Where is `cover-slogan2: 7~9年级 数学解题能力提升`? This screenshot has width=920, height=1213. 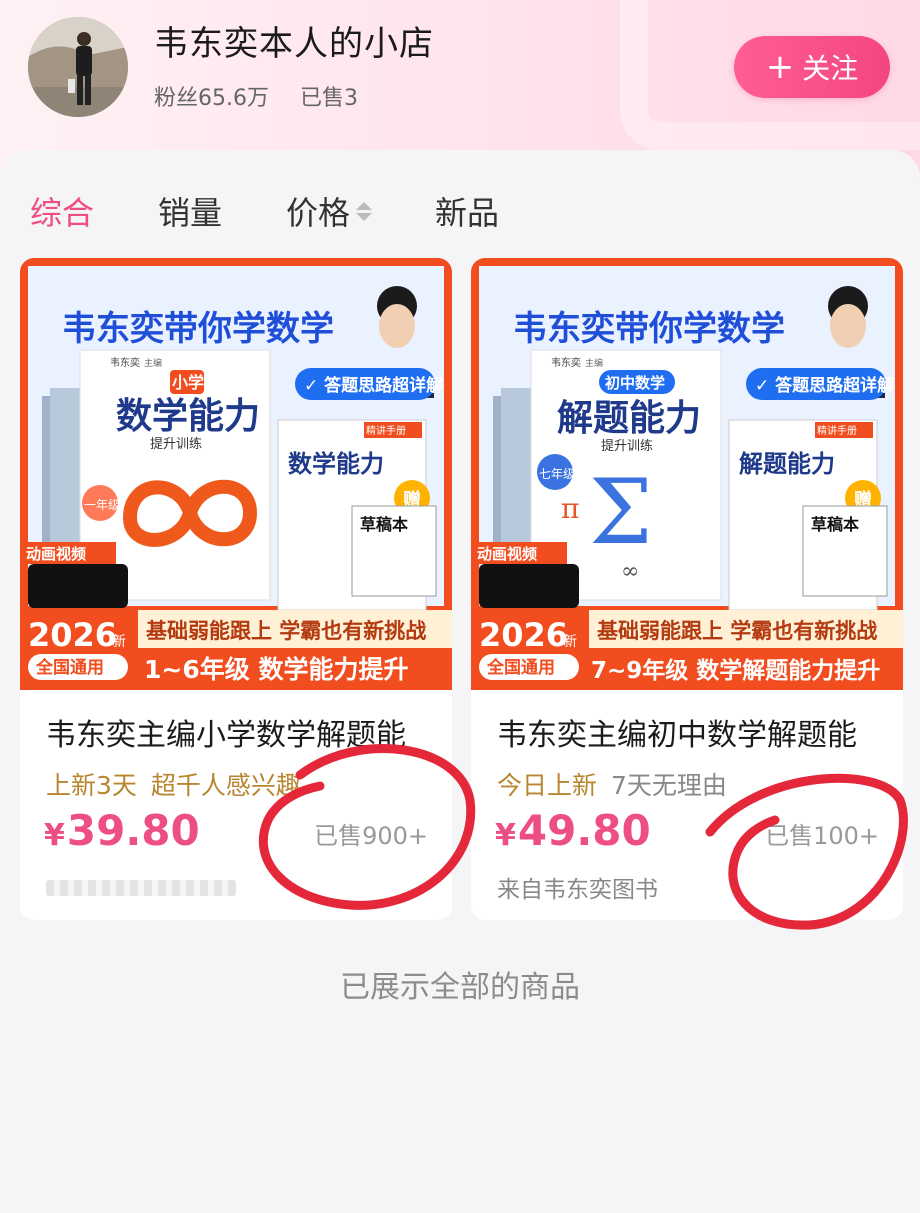 cover-slogan2: 7~9年级 数学解题能力提升 is located at coordinates (735, 670).